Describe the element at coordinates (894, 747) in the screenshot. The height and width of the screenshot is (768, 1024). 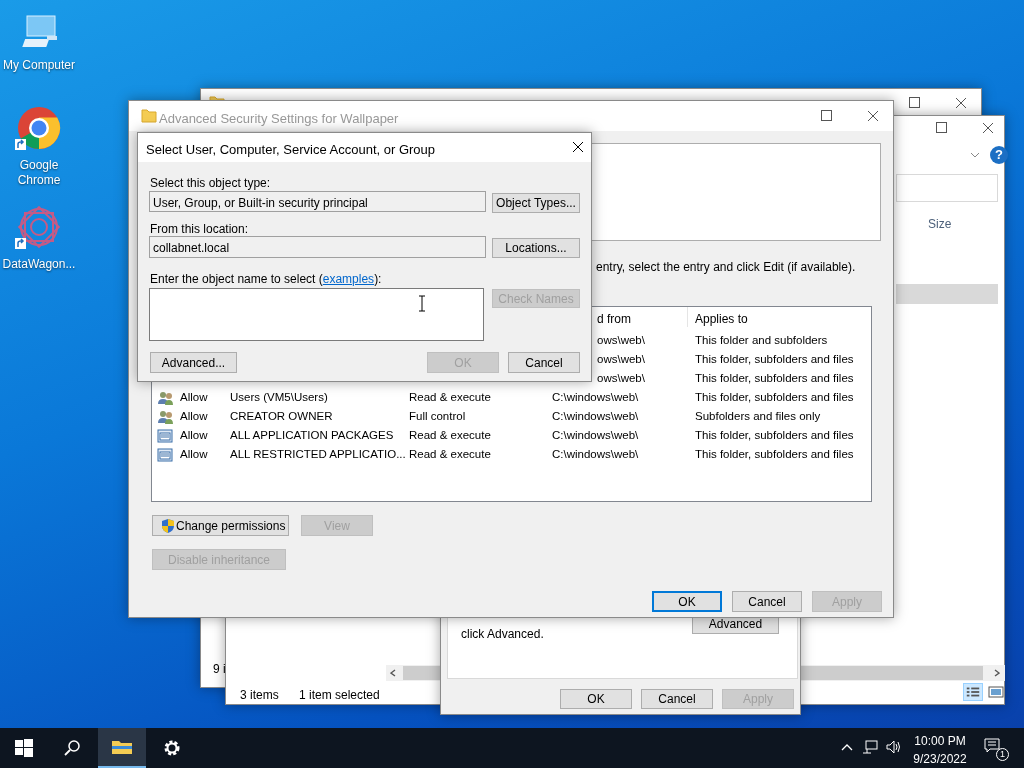
I see `volume-icon` at that location.